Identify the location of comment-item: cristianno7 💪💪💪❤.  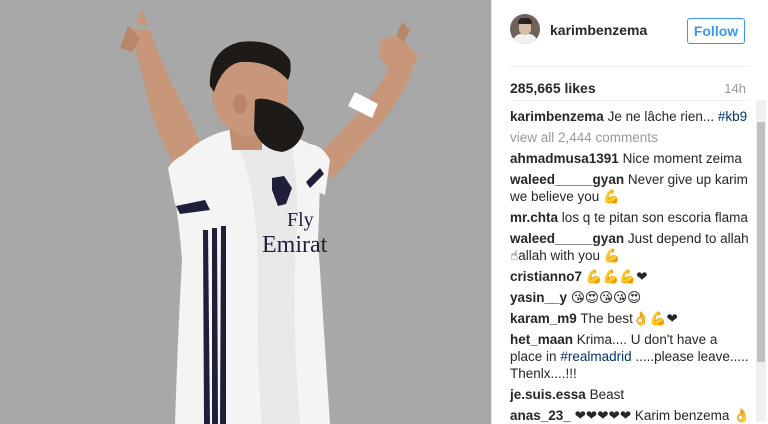
(630, 276).